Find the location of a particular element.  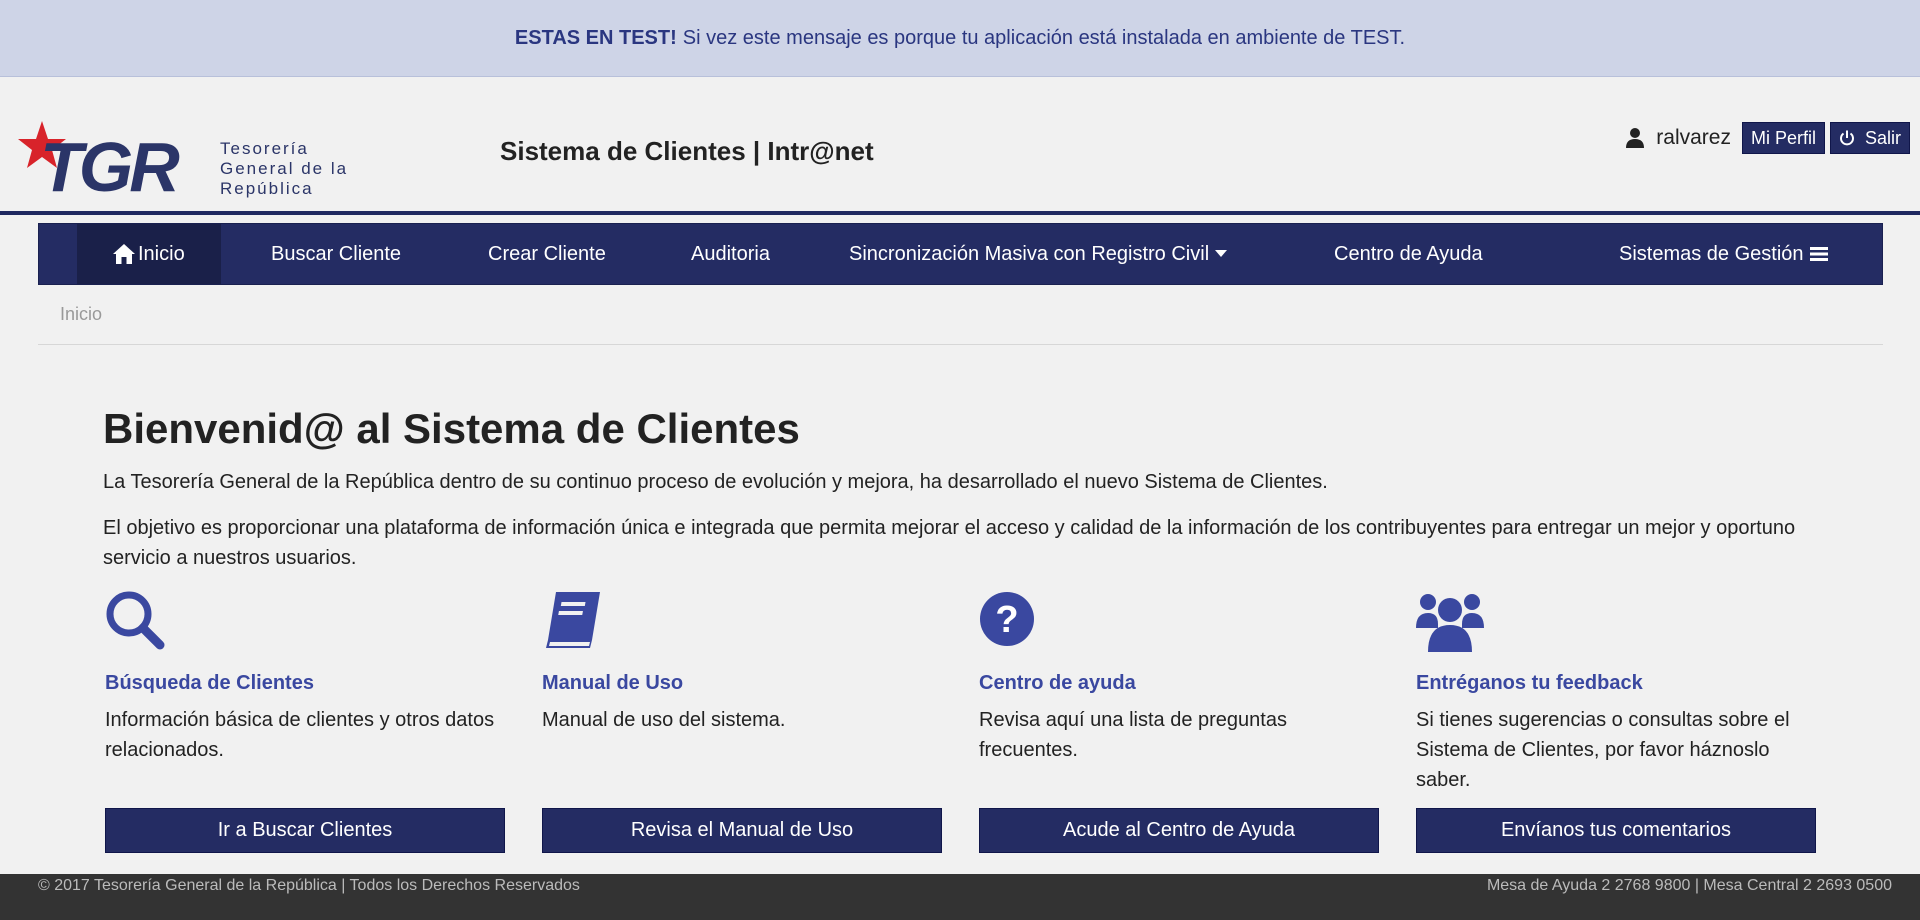

nav-audit: Auditoria is located at coordinates (730, 254).